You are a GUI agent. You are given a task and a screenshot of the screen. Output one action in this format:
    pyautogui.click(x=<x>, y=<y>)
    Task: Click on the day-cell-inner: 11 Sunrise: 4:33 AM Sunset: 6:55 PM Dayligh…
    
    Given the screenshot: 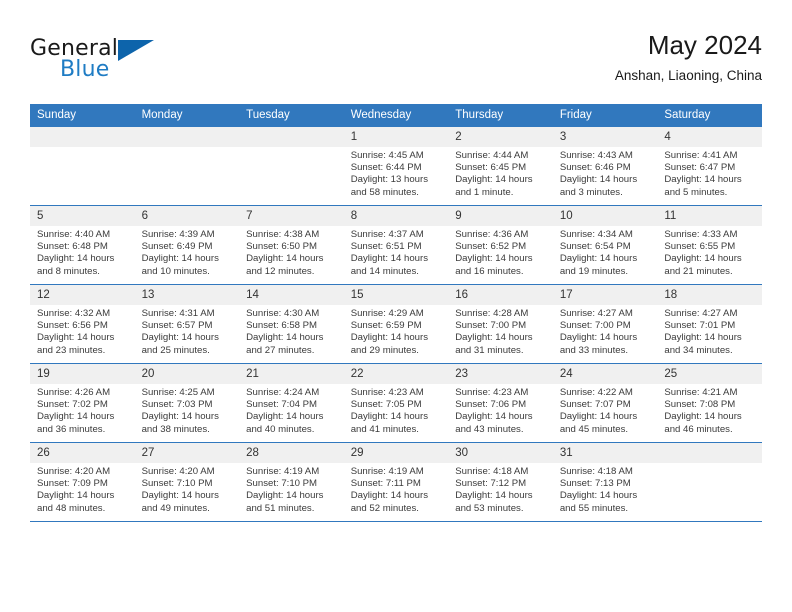 What is the action you would take?
    pyautogui.click(x=709, y=245)
    